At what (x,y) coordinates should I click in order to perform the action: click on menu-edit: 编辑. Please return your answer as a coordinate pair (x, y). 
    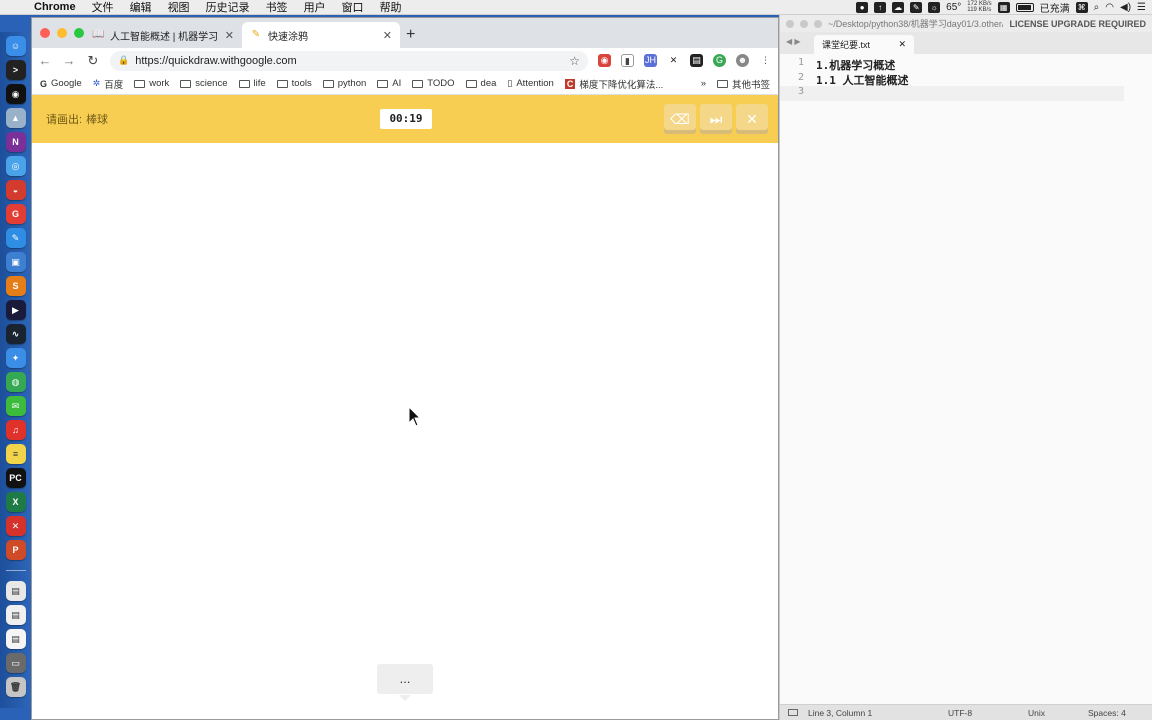
    Looking at the image, I should click on (141, 7).